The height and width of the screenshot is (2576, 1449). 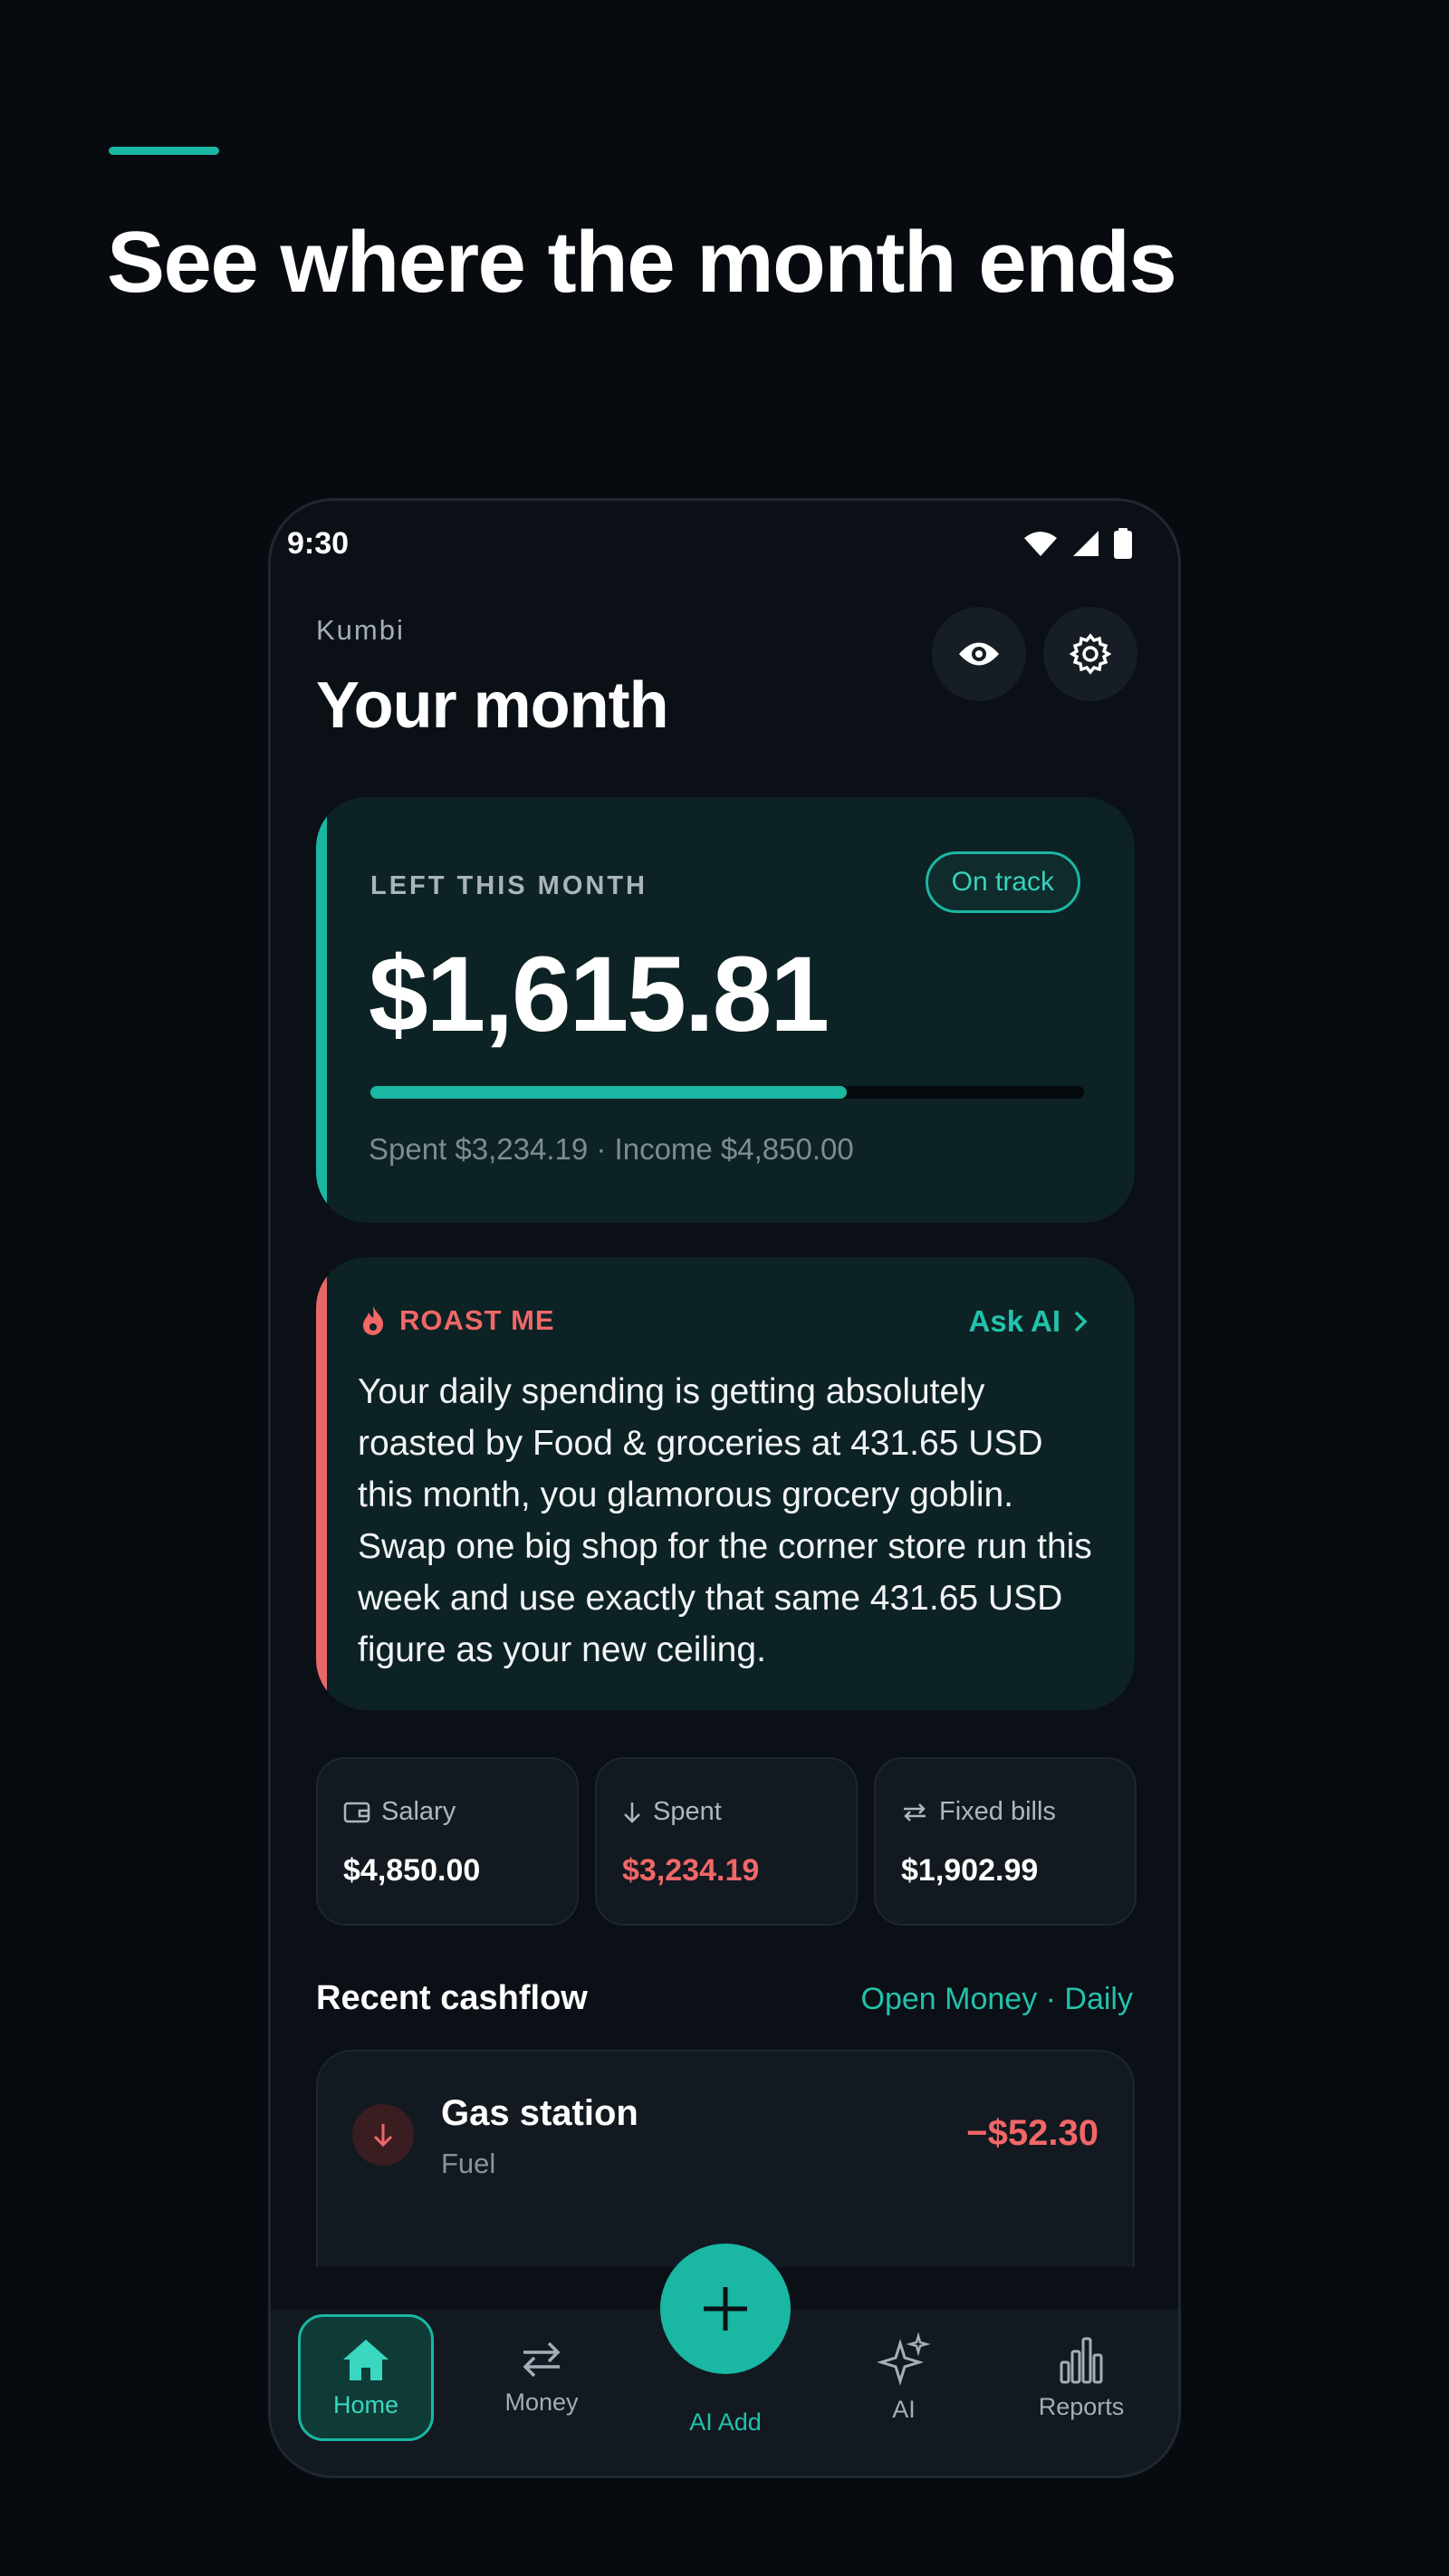 What do you see at coordinates (997, 1811) in the screenshot?
I see `stat-label: Fixed bills` at bounding box center [997, 1811].